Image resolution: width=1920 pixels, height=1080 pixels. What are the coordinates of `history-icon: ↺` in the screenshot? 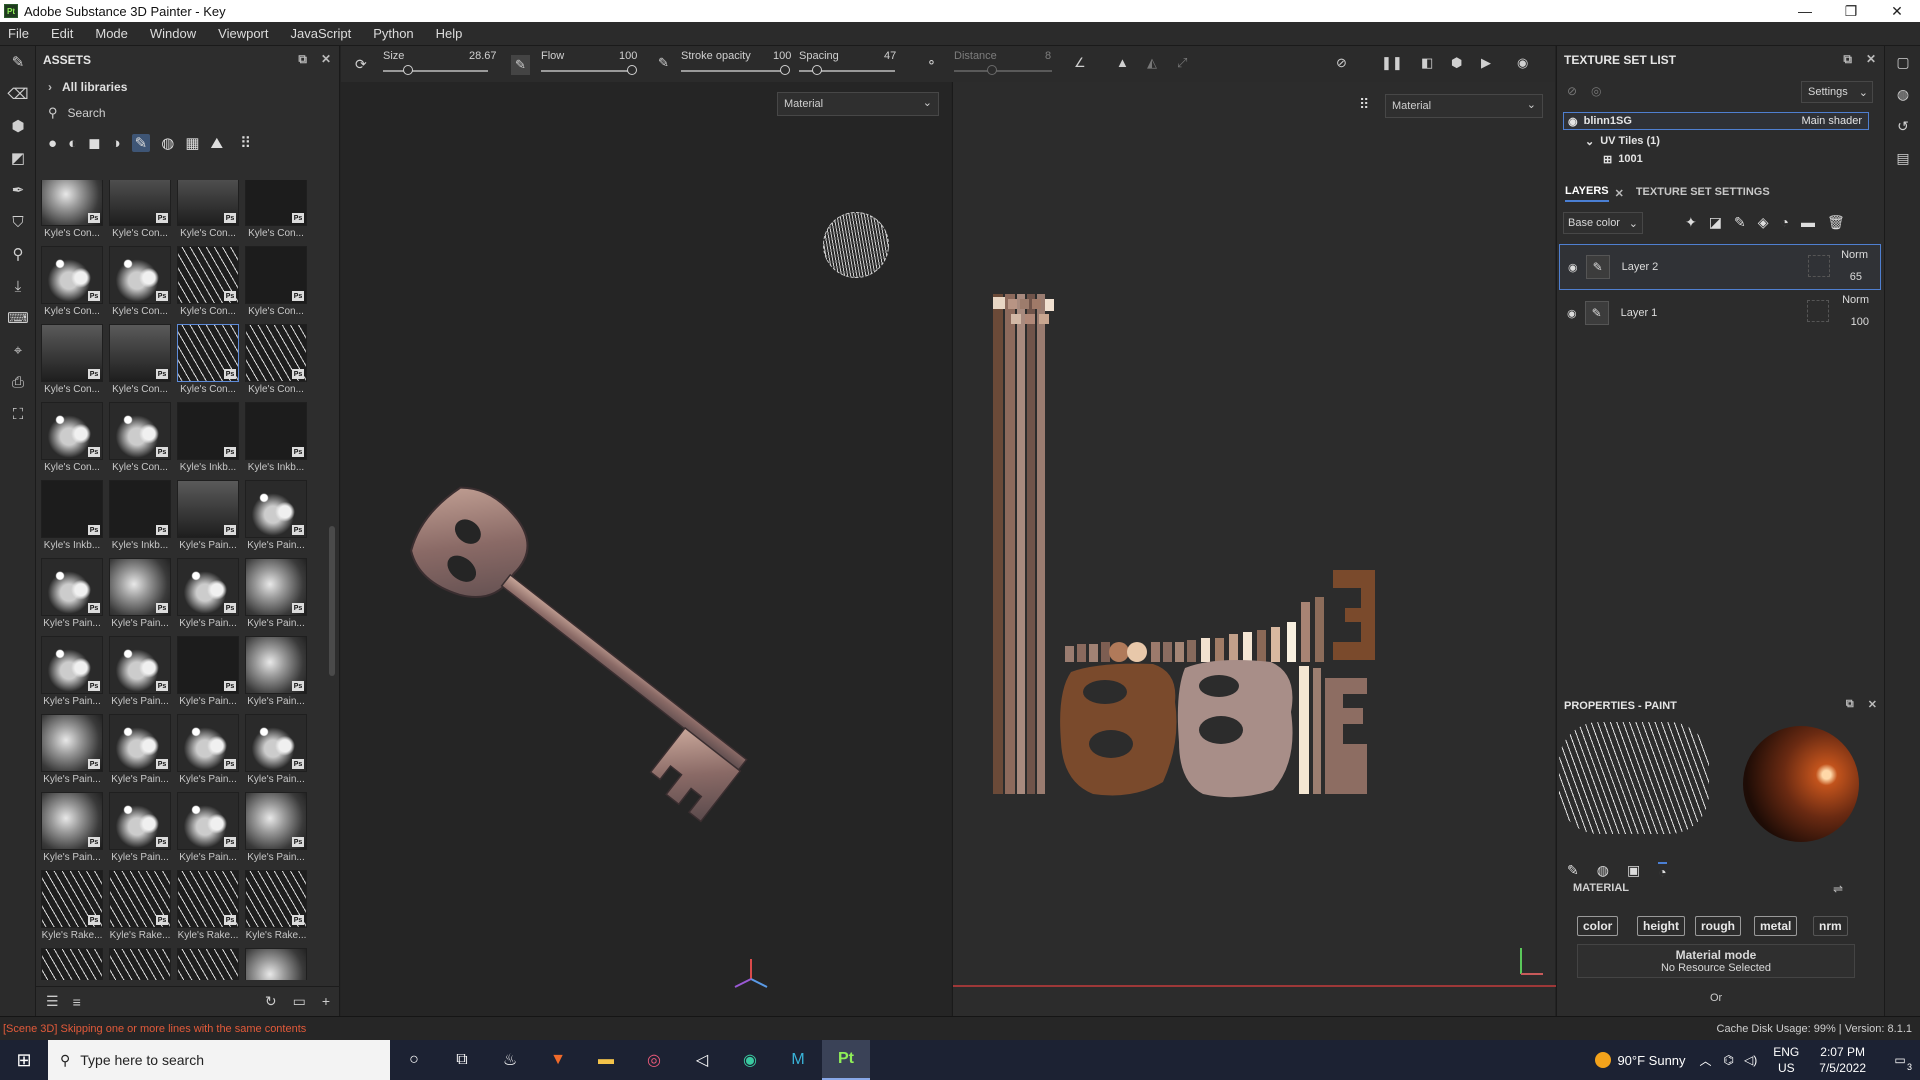 It's located at (1902, 126).